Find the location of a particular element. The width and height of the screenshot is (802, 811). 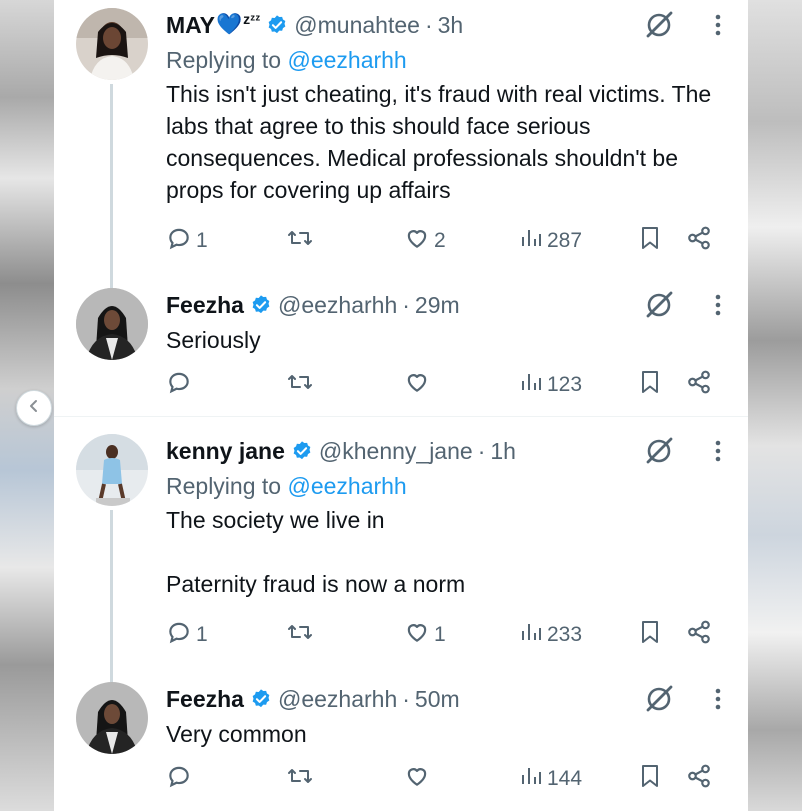

views-button: 144 is located at coordinates (550, 779).